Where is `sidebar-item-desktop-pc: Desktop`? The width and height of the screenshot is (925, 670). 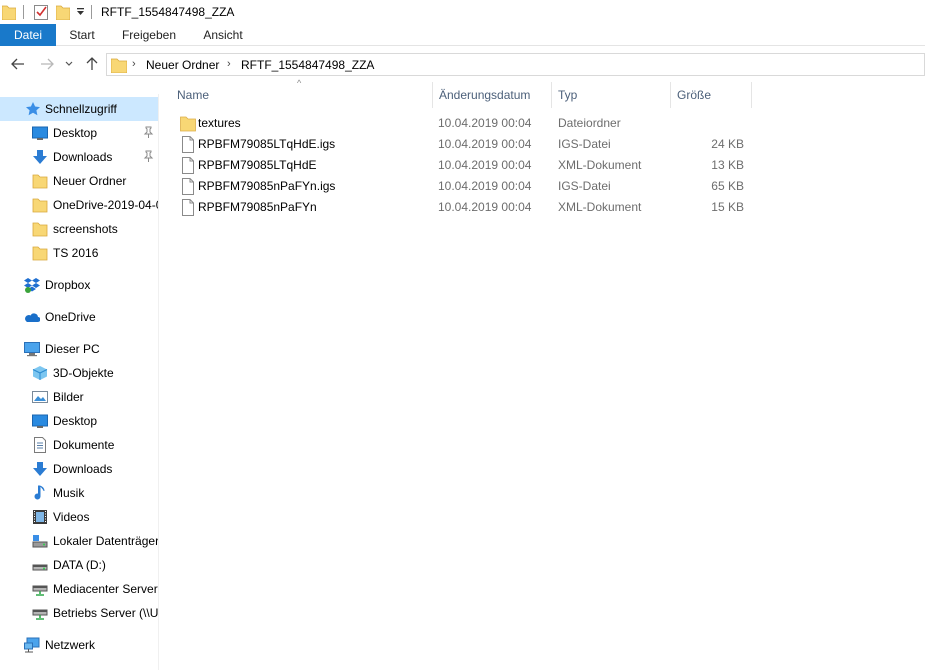
sidebar-item-desktop-pc: Desktop is located at coordinates (79, 421).